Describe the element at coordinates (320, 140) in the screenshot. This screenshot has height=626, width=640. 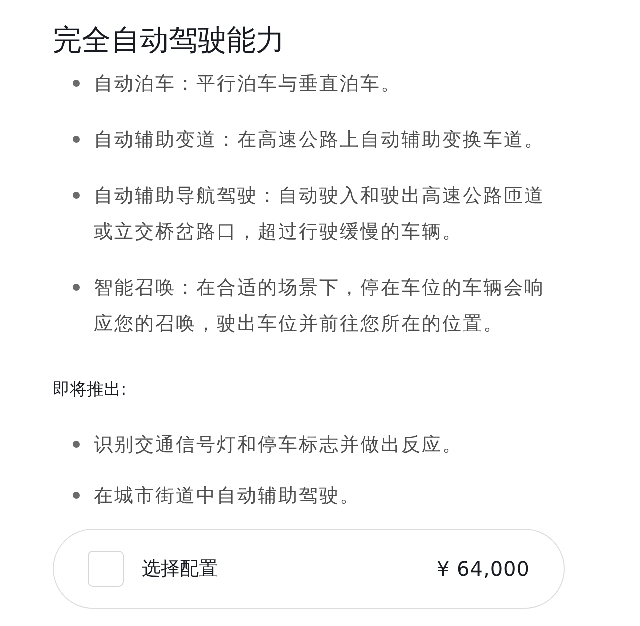
I see `feature-text: 自动辅助变道：在高速公路上自动辅助变换车道。` at that location.